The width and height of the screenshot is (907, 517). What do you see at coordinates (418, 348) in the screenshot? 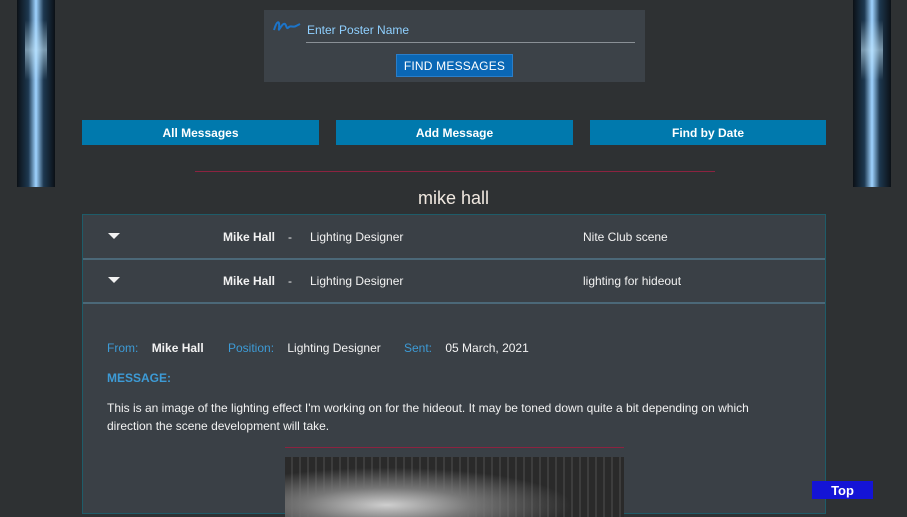
I see `sent-label: Sent:` at bounding box center [418, 348].